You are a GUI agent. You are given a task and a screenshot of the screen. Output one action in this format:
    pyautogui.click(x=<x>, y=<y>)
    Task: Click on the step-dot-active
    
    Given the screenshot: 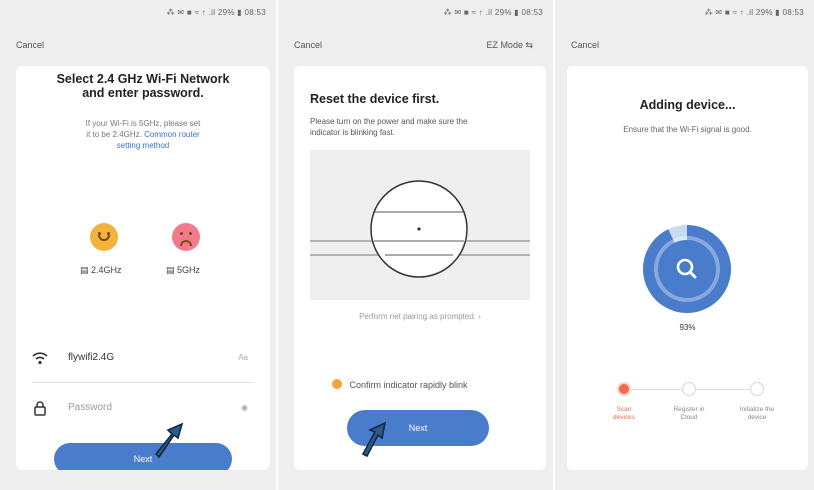 What is the action you would take?
    pyautogui.click(x=624, y=389)
    